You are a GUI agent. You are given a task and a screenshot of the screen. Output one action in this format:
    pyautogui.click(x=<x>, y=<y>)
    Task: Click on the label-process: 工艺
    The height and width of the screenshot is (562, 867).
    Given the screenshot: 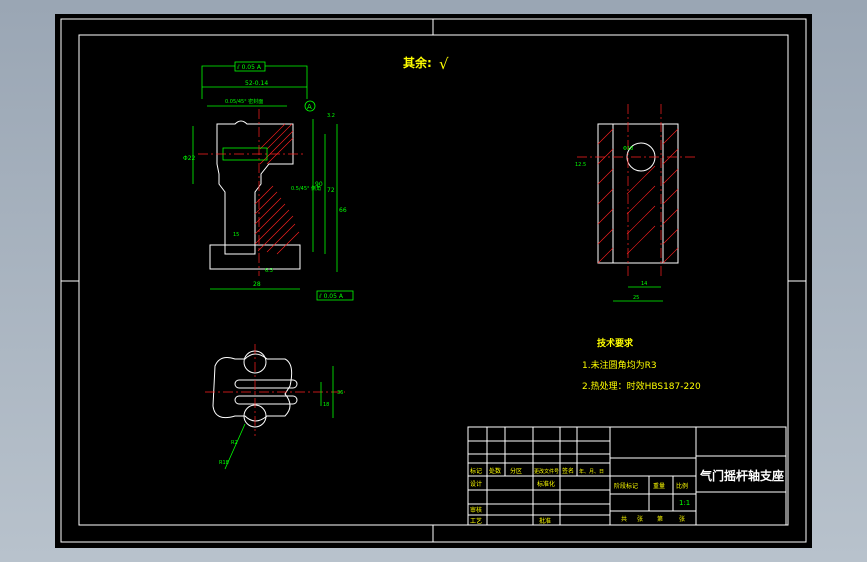 What is the action you would take?
    pyautogui.click(x=476, y=521)
    